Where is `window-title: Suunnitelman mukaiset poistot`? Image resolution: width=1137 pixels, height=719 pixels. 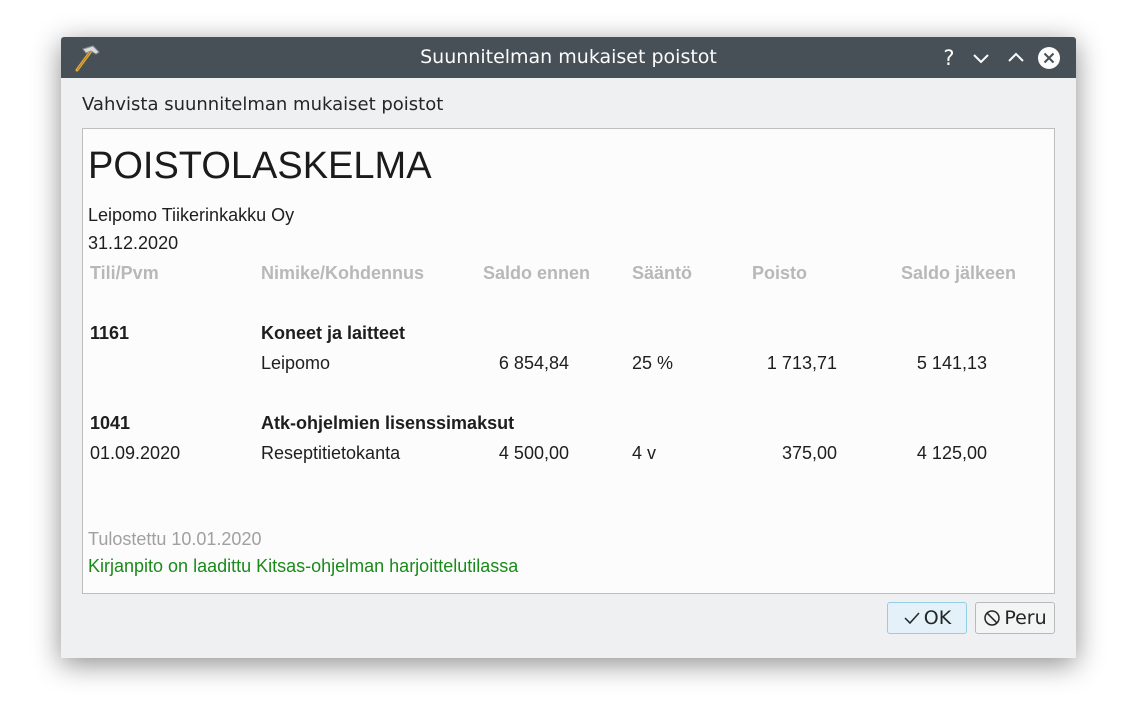
window-title: Suunnitelman mukaiset poistot is located at coordinates (568, 57).